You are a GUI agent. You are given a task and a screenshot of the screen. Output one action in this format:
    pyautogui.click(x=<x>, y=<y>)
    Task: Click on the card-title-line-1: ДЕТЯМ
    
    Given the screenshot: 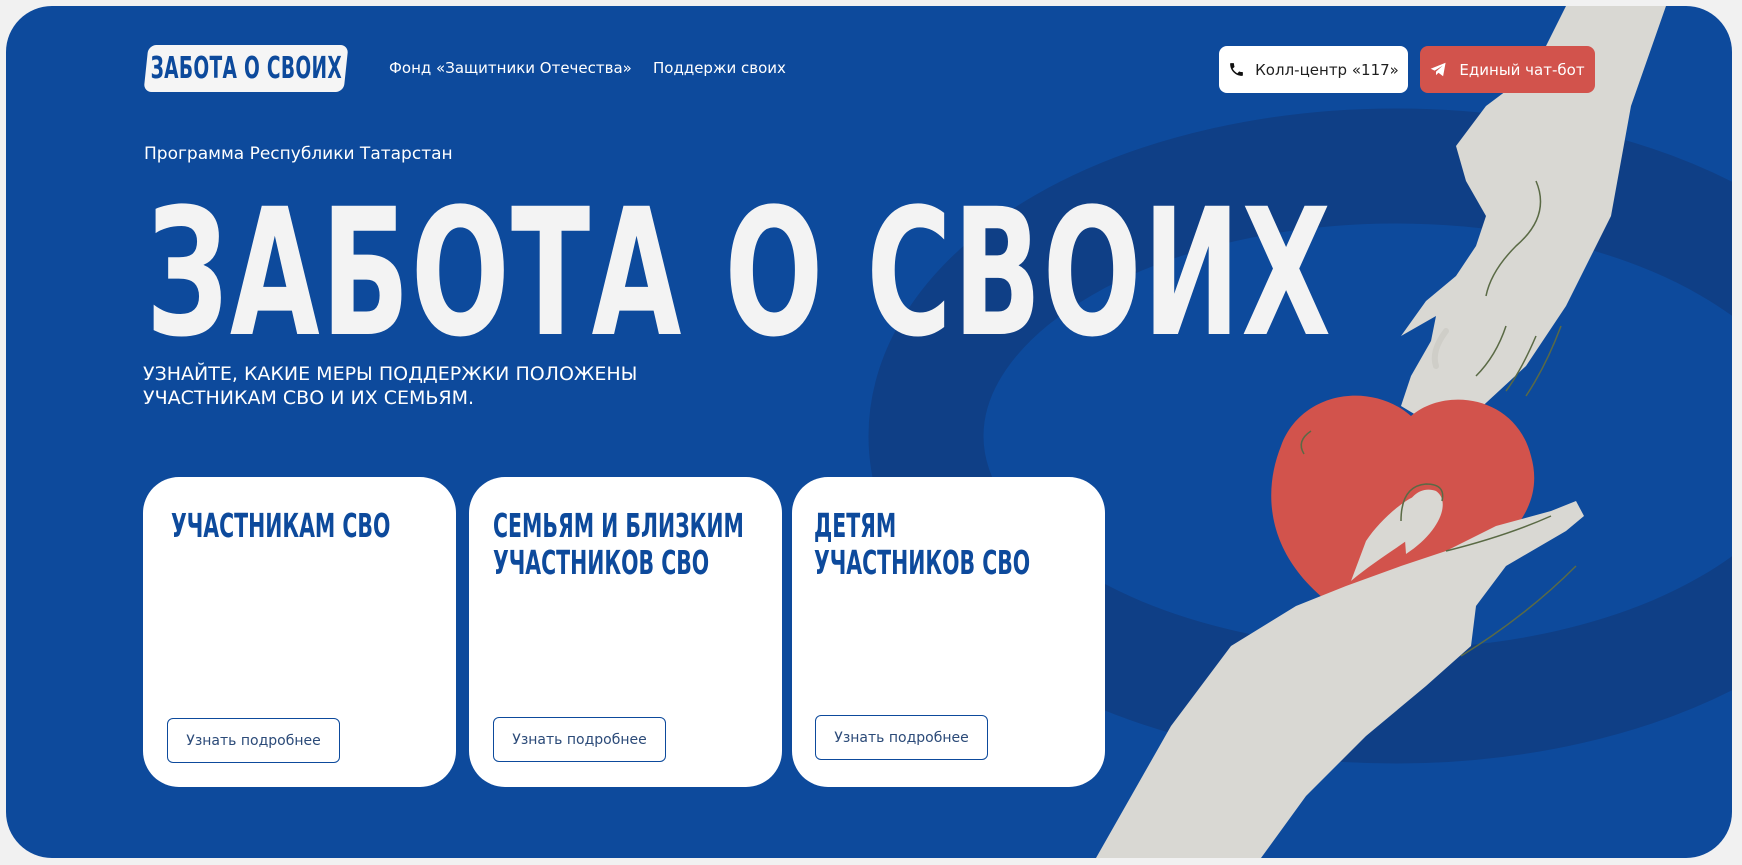 What is the action you would take?
    pyautogui.click(x=855, y=525)
    